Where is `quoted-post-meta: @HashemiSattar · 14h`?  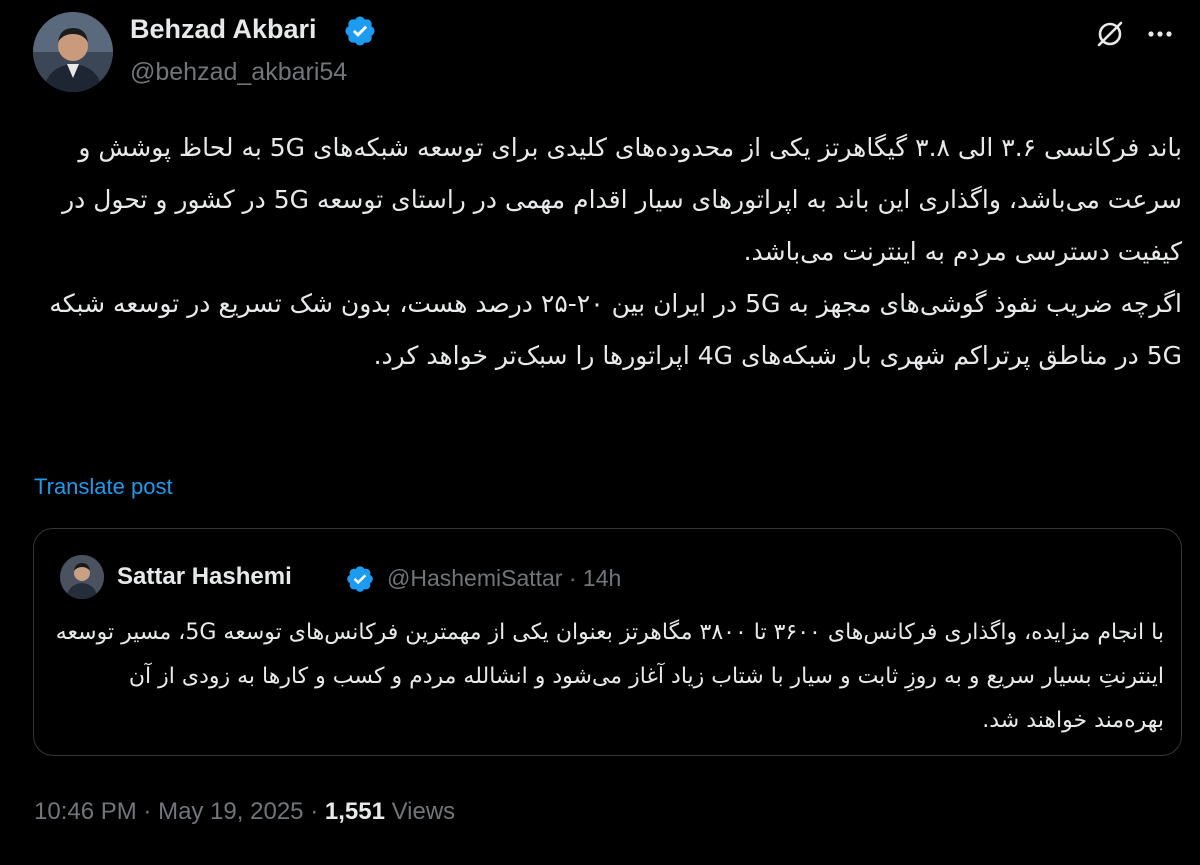
quoted-post-meta: @HashemiSattar · 14h is located at coordinates (504, 578).